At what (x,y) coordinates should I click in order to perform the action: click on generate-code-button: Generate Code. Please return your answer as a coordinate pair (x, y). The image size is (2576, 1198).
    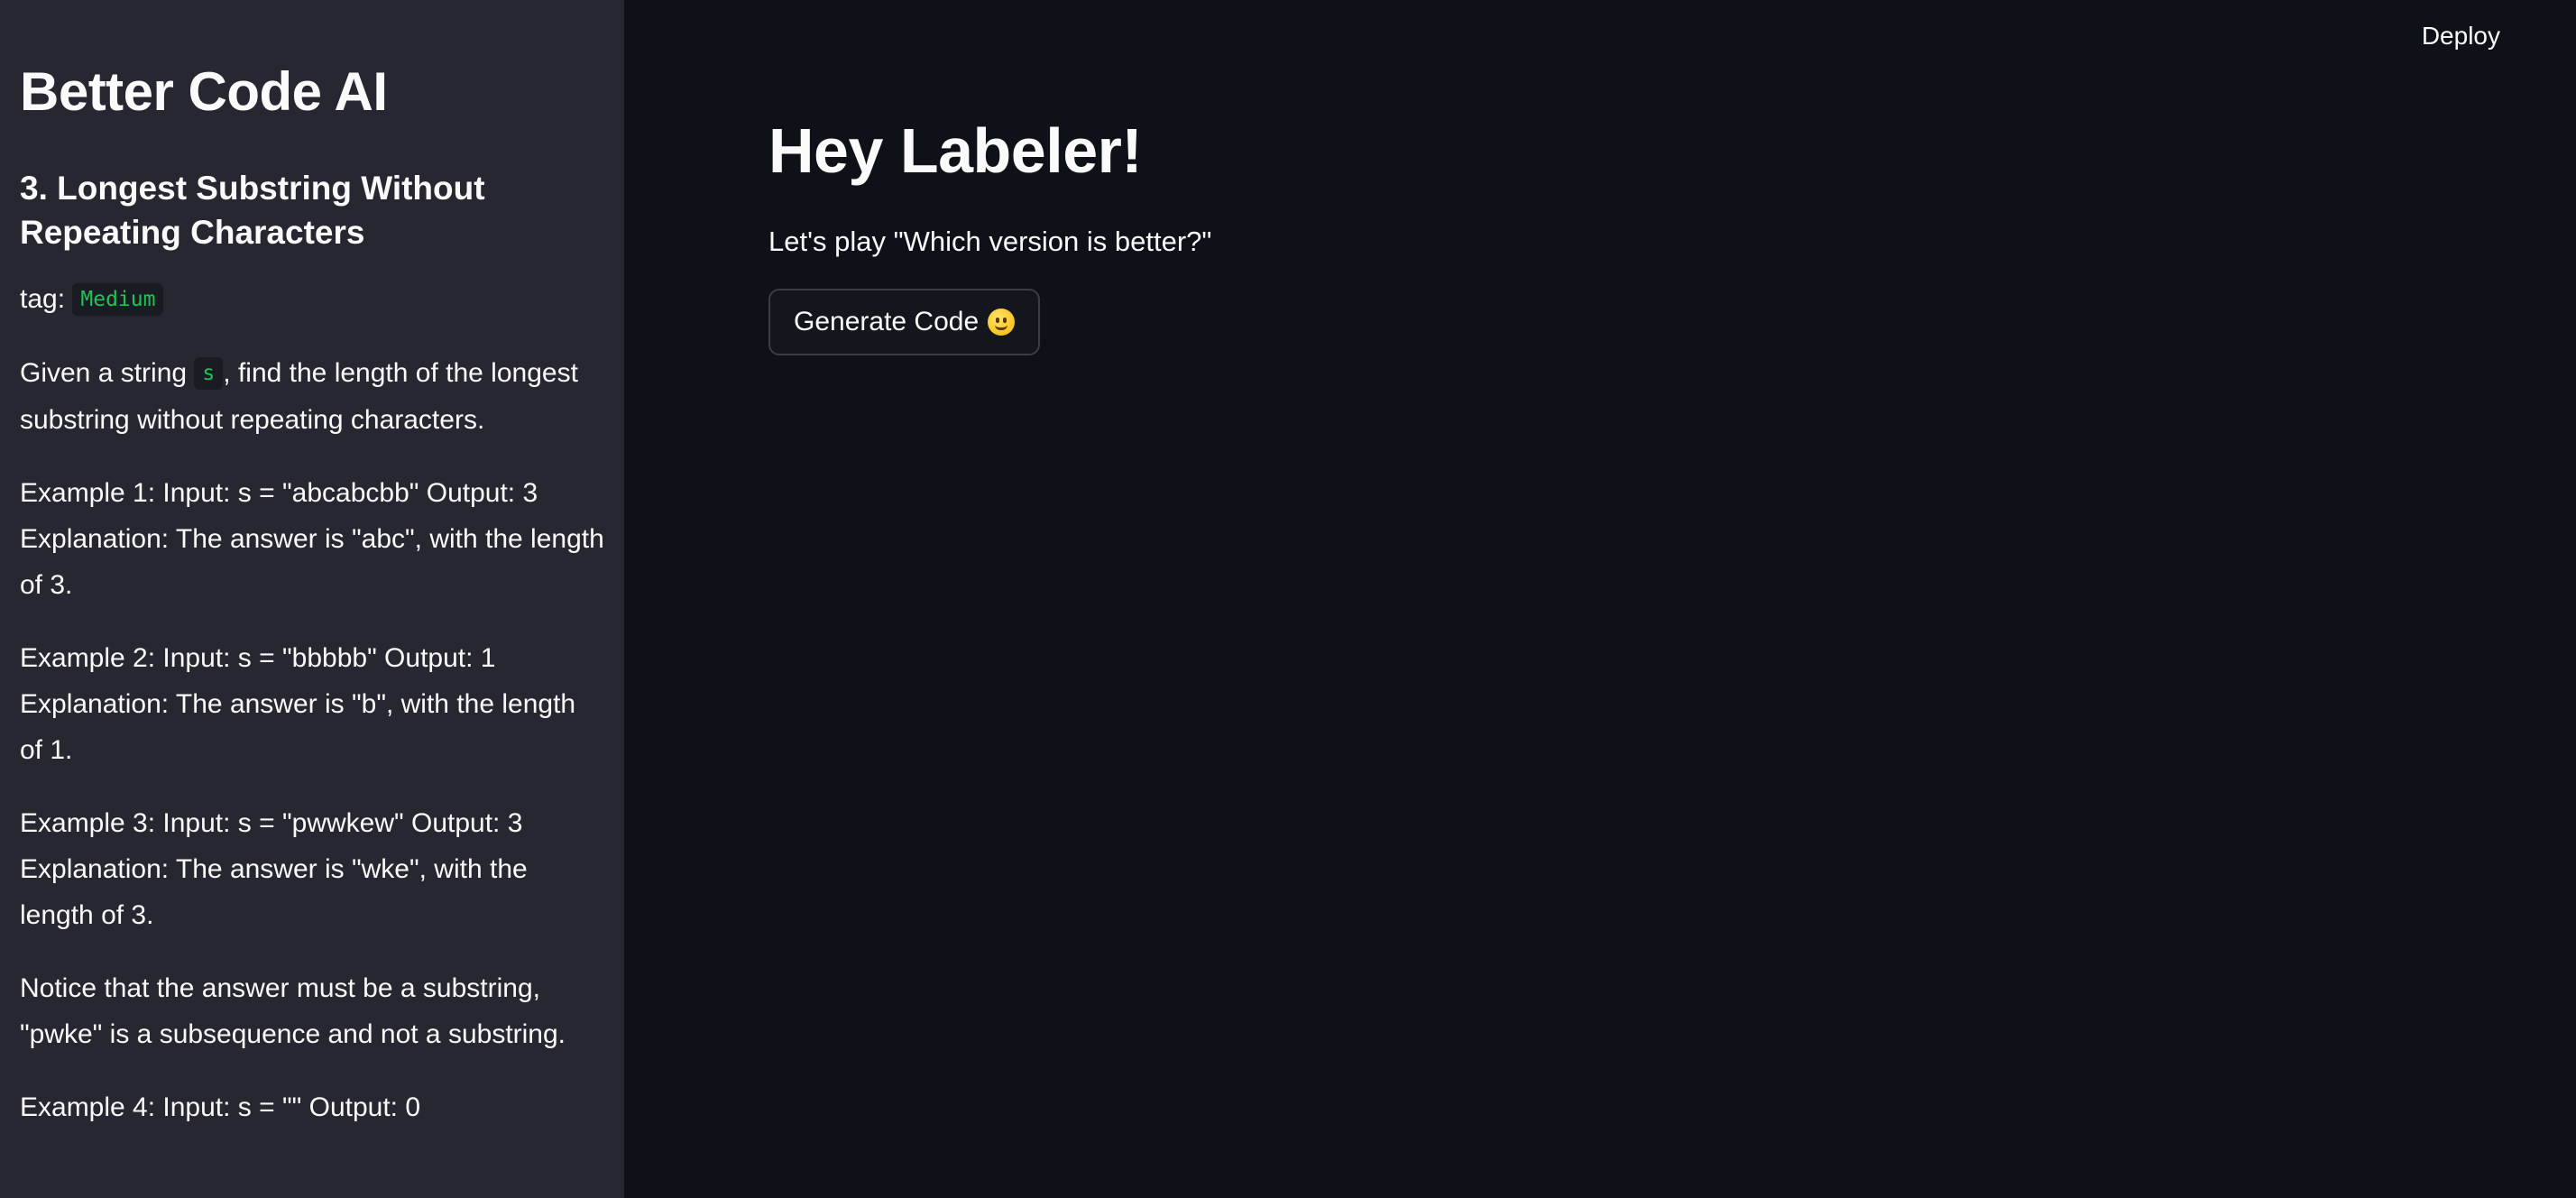
    Looking at the image, I should click on (904, 322).